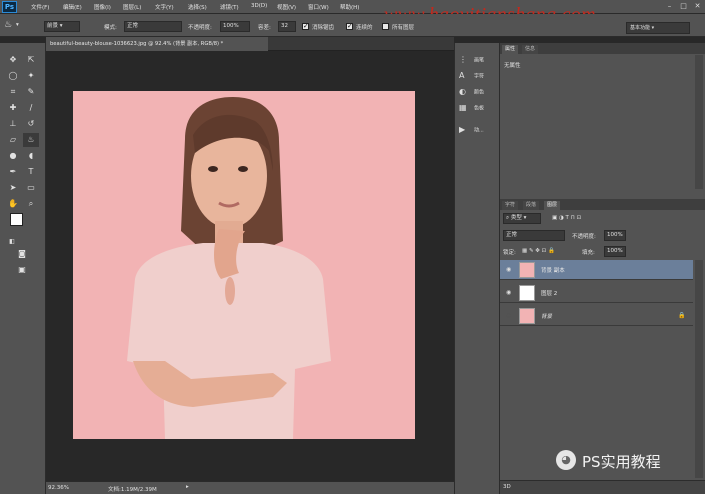 Image resolution: width=705 pixels, height=494 pixels. I want to click on mode-label: 模式:, so click(110, 28).